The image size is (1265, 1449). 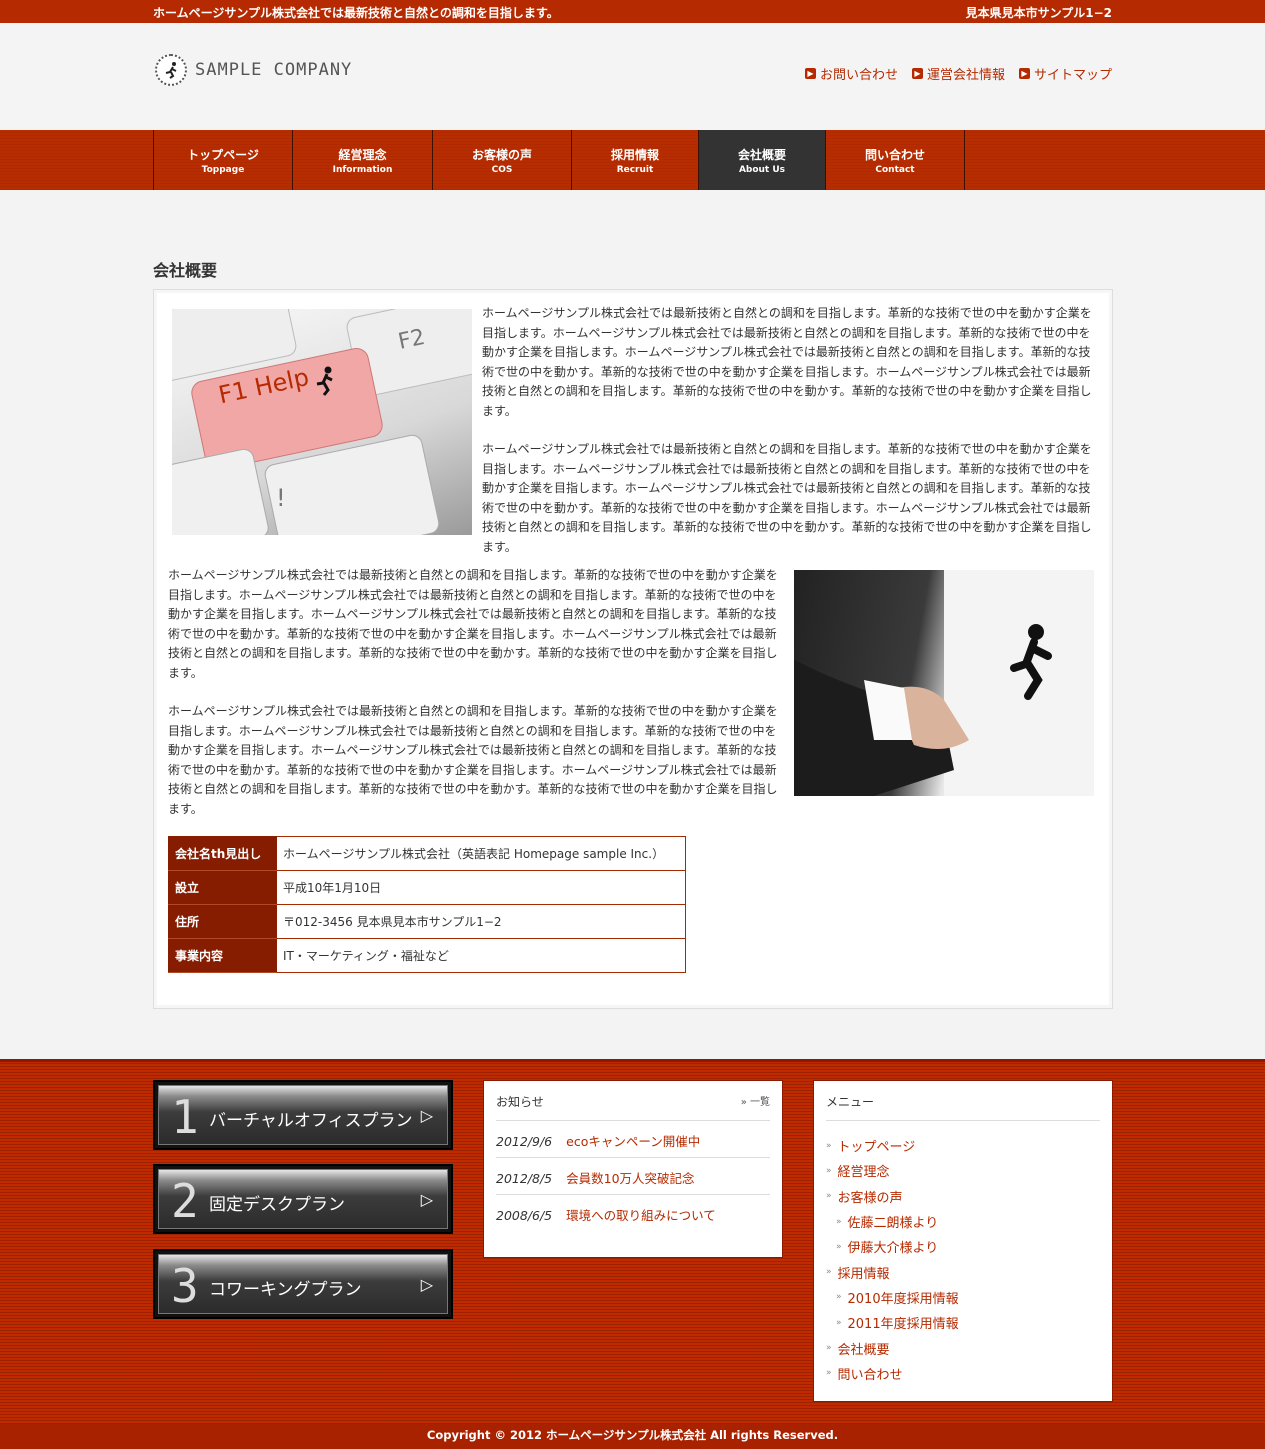 I want to click on table-header-cell: 会社名th見出し, so click(x=222, y=853).